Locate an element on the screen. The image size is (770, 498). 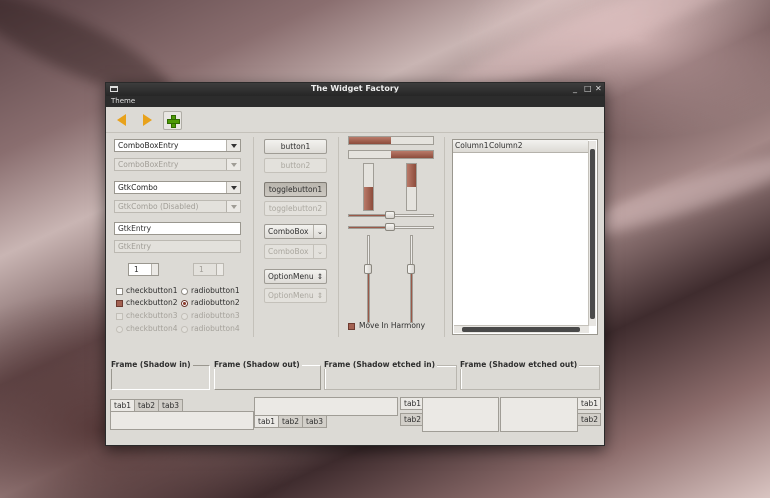
togglebutton1: togglebutton1 is located at coordinates (295, 189).